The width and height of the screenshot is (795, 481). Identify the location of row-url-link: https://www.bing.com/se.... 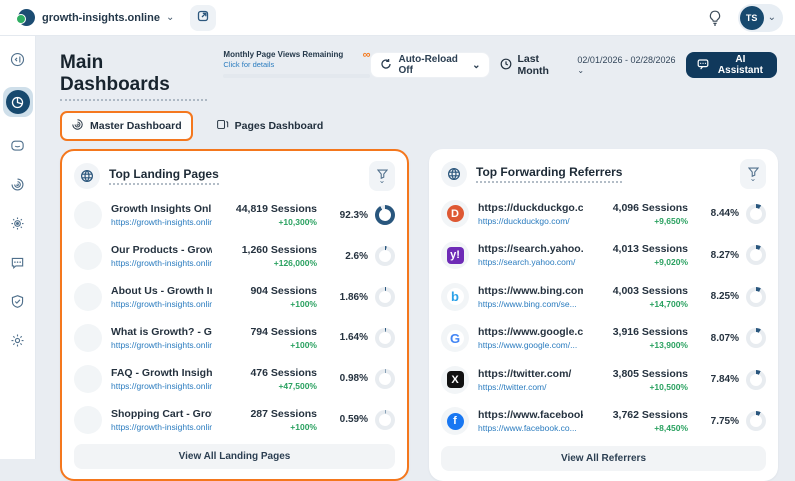
(530, 304).